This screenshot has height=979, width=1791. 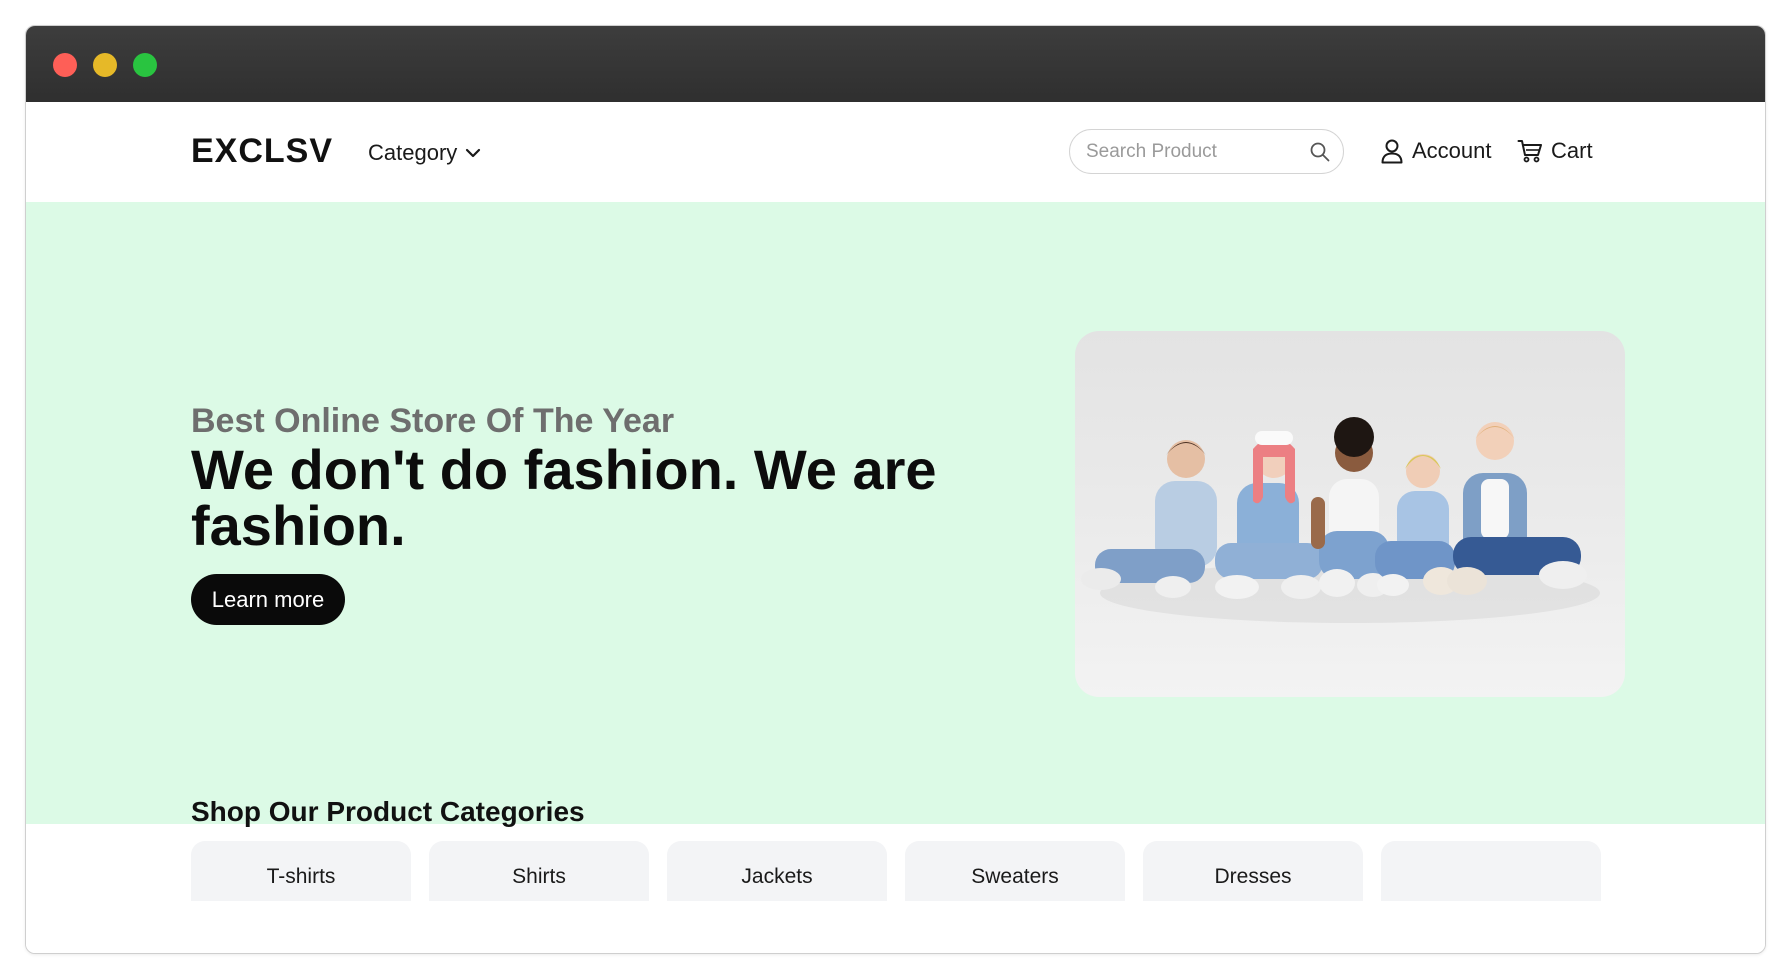 I want to click on chevron-down-icon, so click(x=473, y=153).